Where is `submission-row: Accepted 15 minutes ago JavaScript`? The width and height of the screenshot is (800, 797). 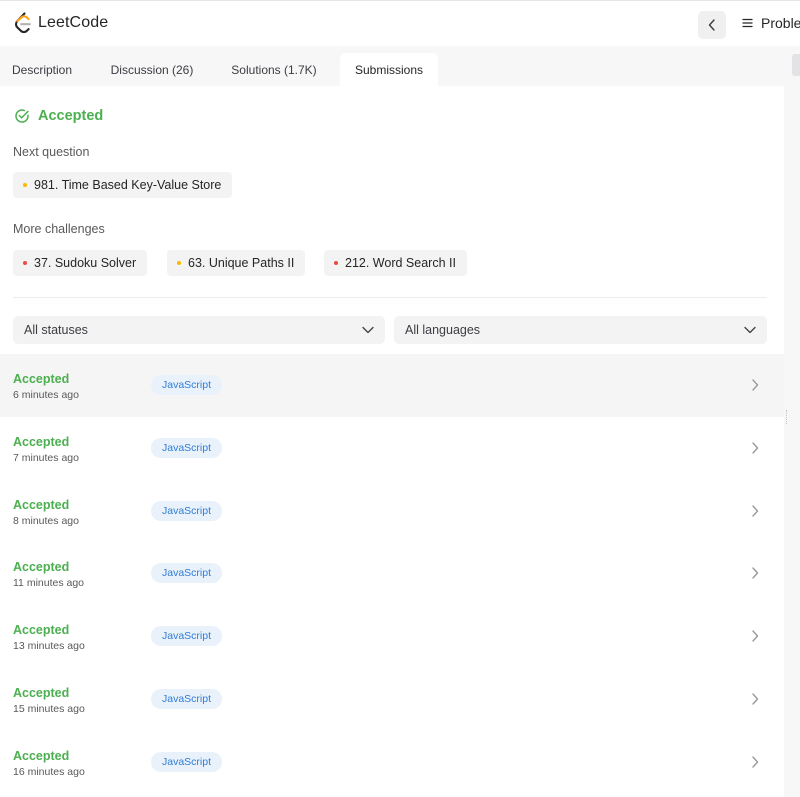
submission-row: Accepted 15 minutes ago JavaScript is located at coordinates (392, 699).